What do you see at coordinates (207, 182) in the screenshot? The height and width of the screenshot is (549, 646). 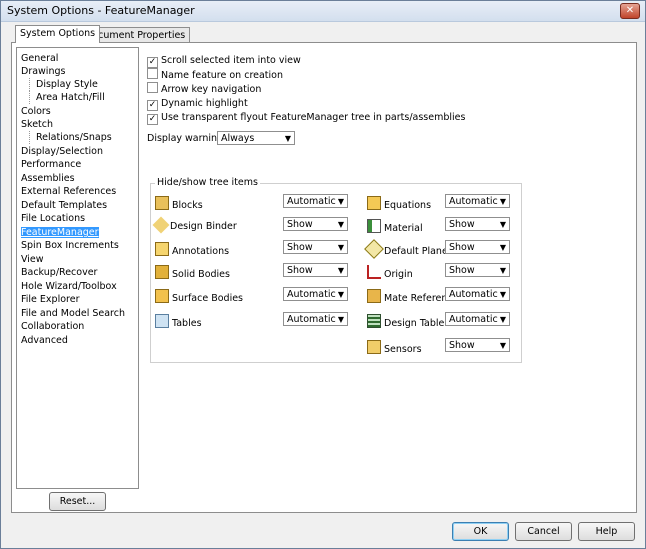 I see `hide-show-title: Hide/show tree items` at bounding box center [207, 182].